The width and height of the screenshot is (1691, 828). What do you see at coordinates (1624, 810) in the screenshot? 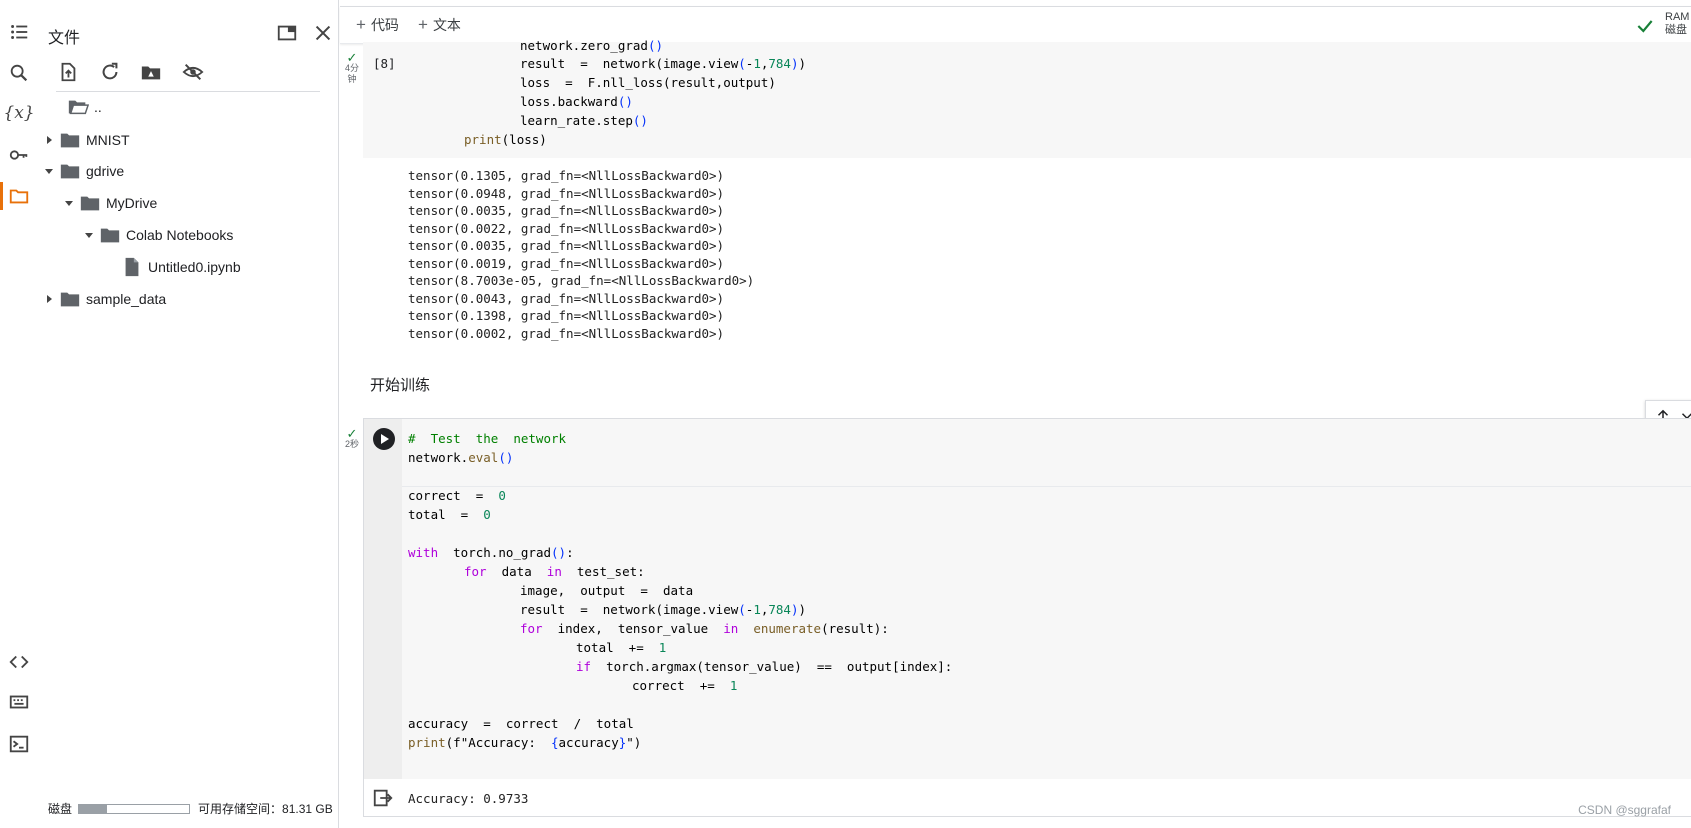
I see `watermark: CSDN @sggrafaf` at bounding box center [1624, 810].